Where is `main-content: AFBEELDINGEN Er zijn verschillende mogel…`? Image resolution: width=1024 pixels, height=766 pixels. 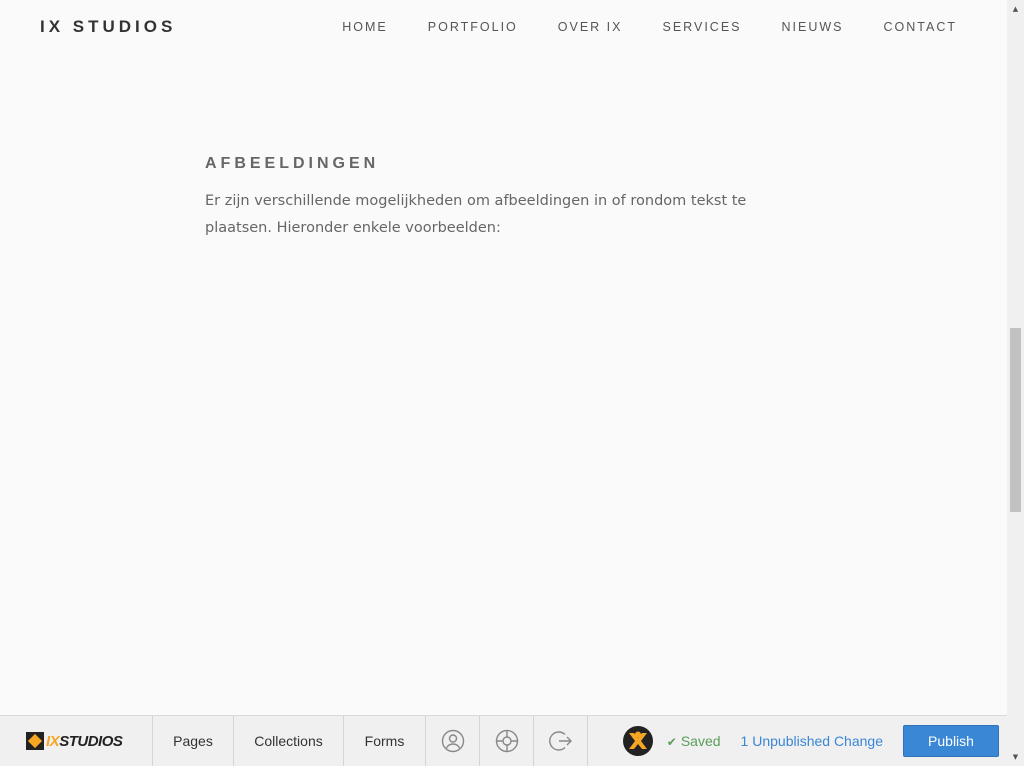
main-content: AFBEELDINGEN Er zijn verschillende mogel… is located at coordinates (485, 198).